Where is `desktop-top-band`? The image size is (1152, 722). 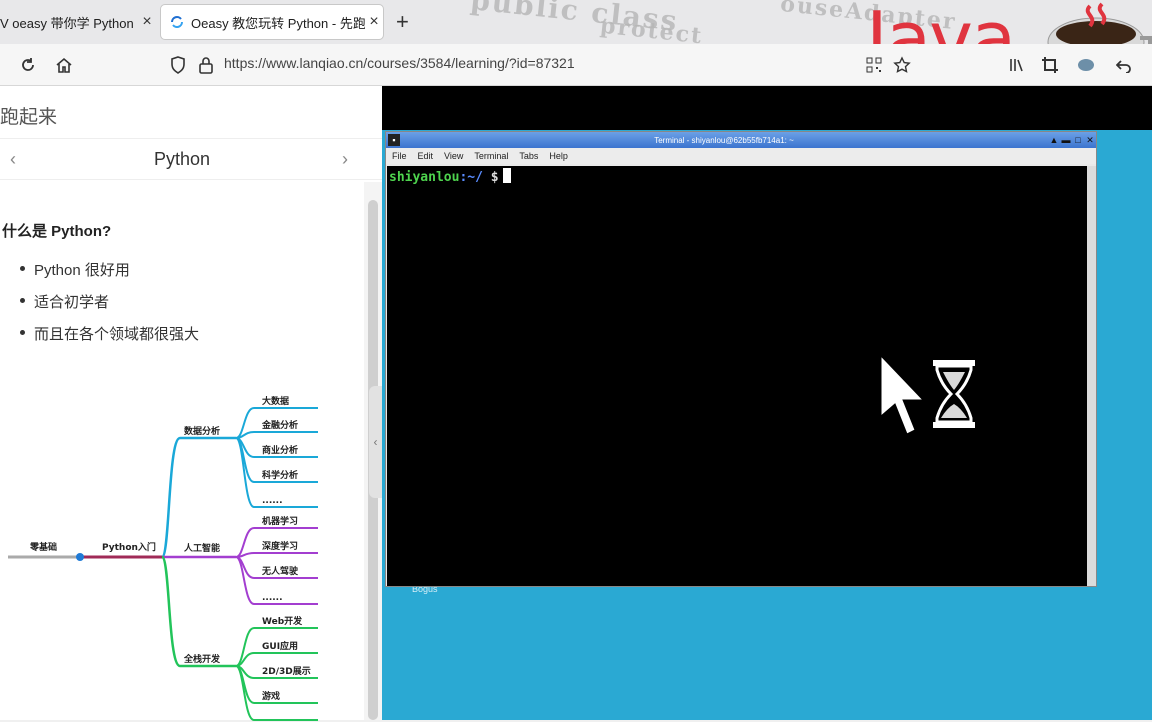
desktop-top-band is located at coordinates (767, 108).